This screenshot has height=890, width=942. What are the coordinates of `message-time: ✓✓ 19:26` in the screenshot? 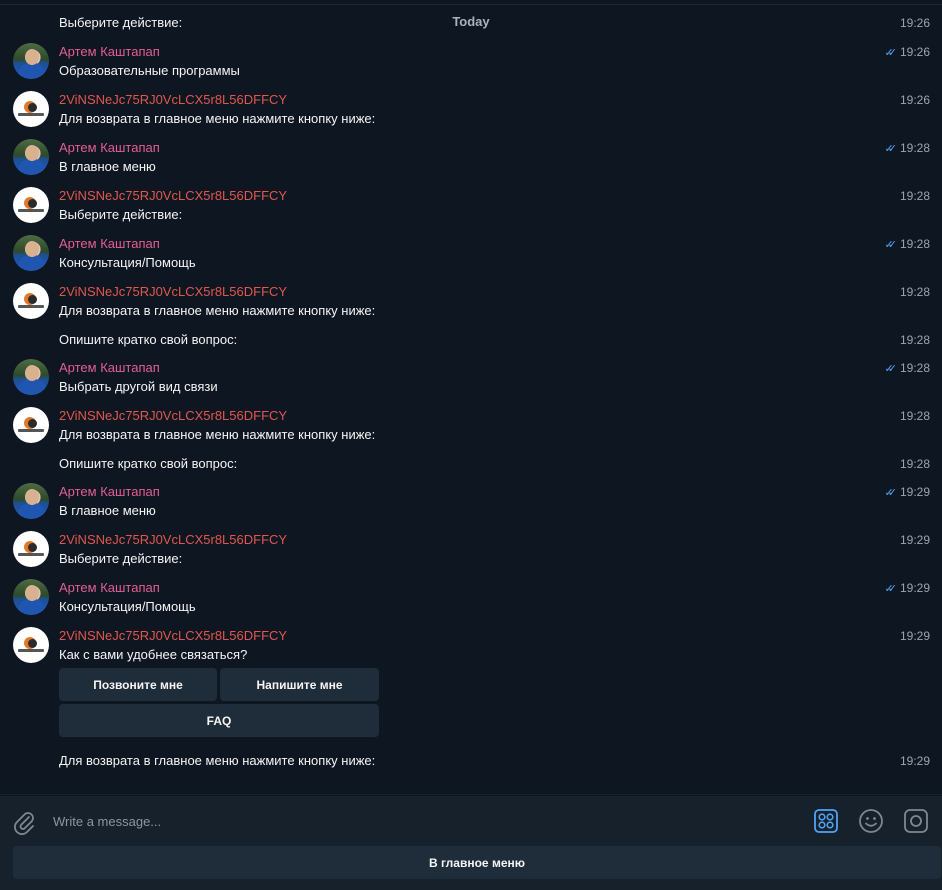 It's located at (907, 52).